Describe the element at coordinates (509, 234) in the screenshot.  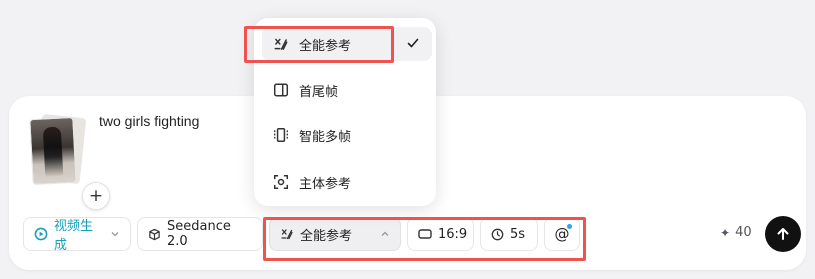
I see `duration-button: 5s` at that location.